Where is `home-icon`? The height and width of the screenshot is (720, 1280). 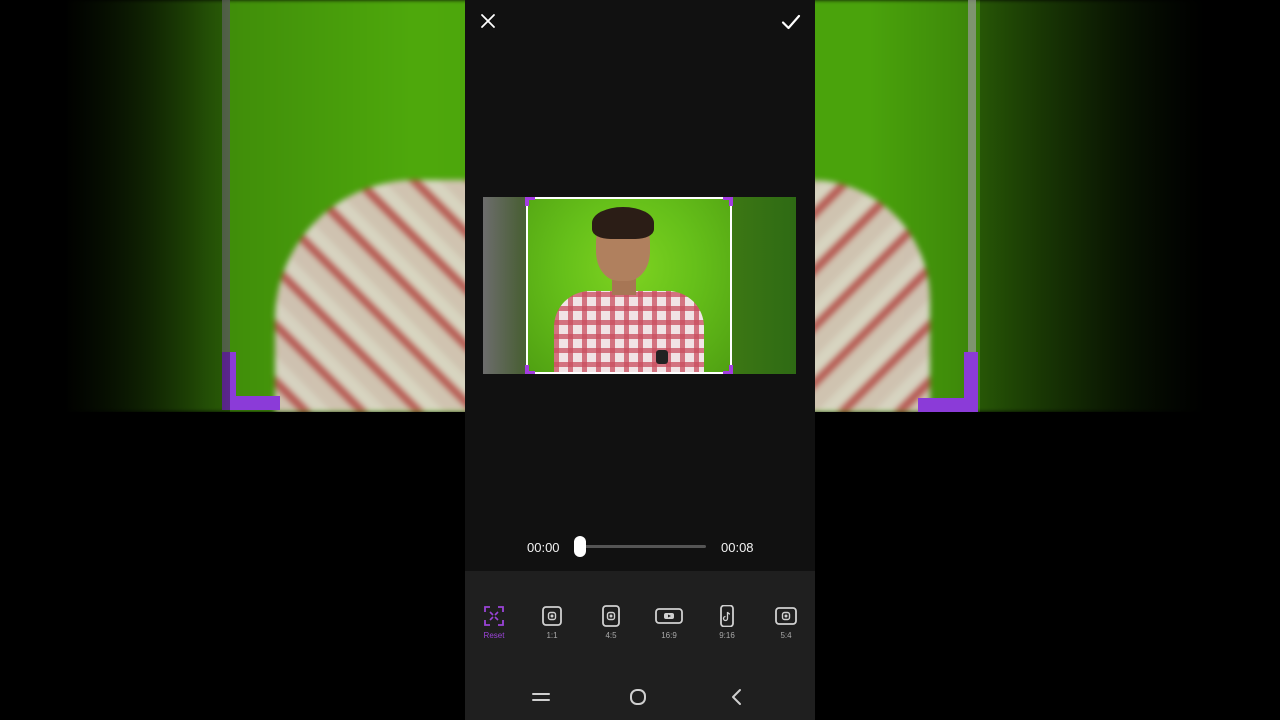 home-icon is located at coordinates (638, 697).